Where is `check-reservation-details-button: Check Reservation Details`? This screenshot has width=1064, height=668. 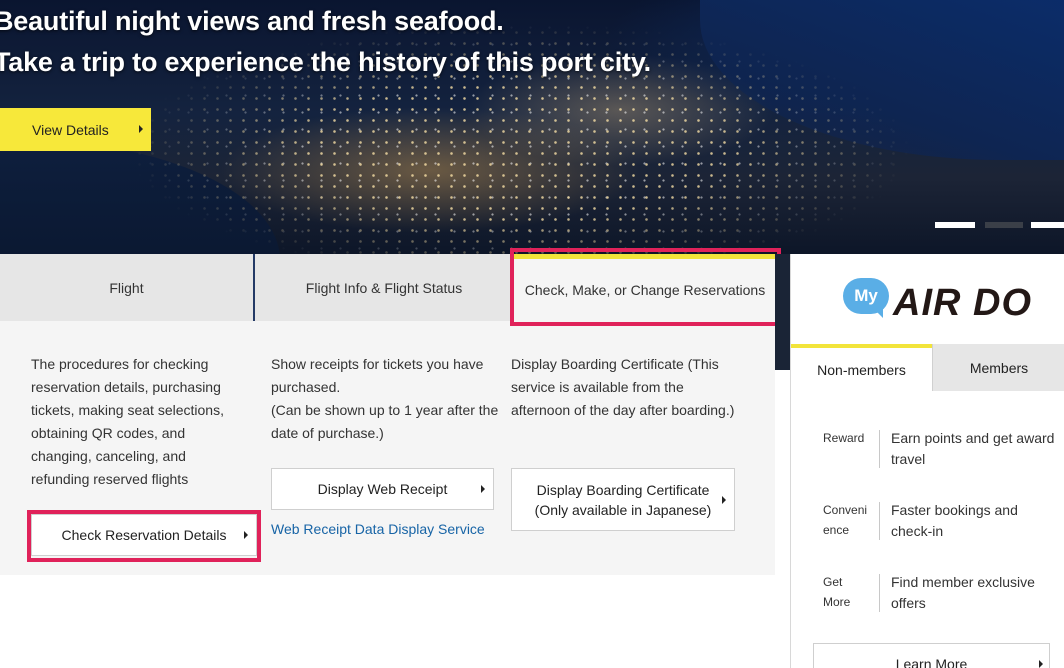
check-reservation-details-button: Check Reservation Details is located at coordinates (144, 535).